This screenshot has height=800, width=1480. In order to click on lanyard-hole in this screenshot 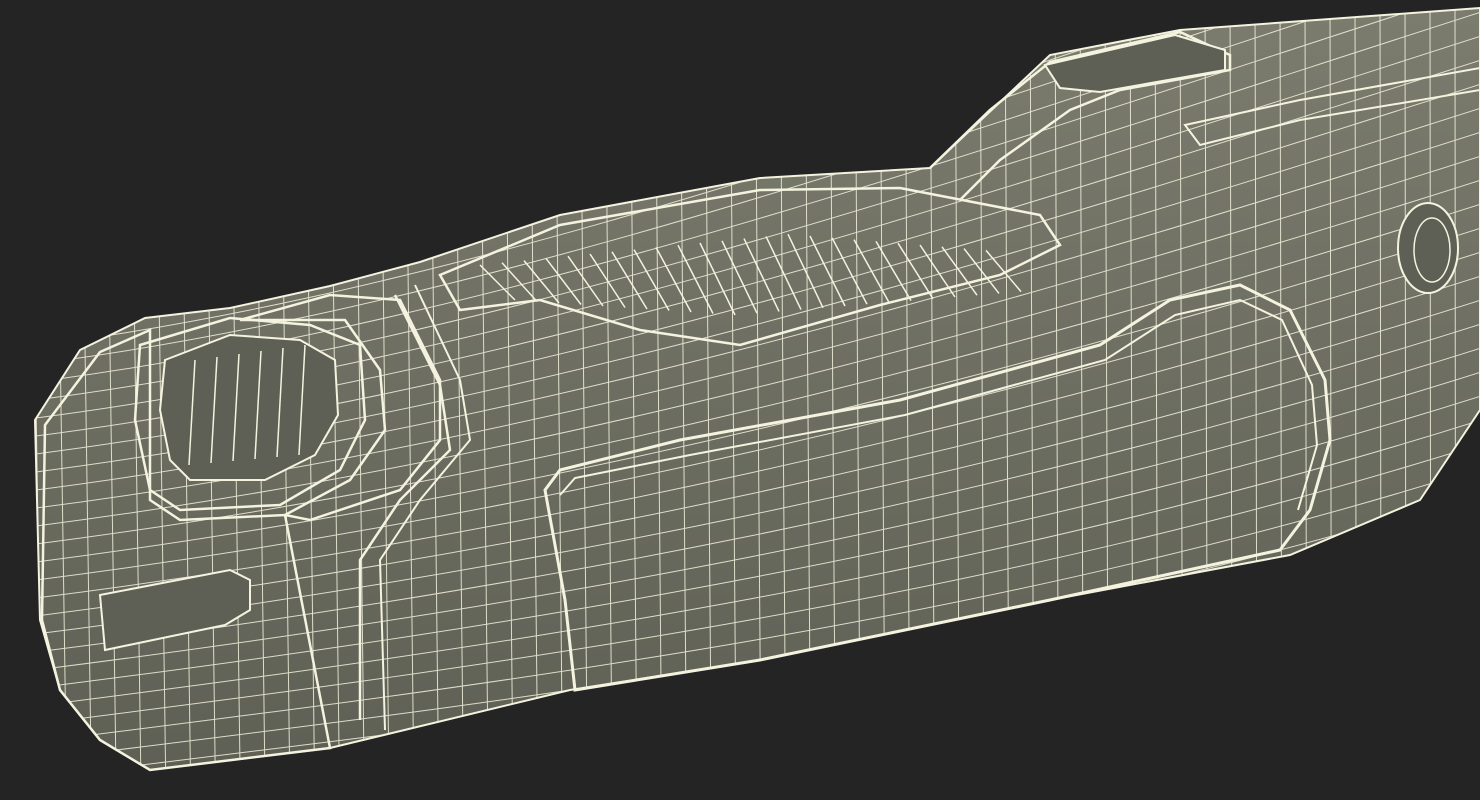, I will do `click(1428, 248)`.